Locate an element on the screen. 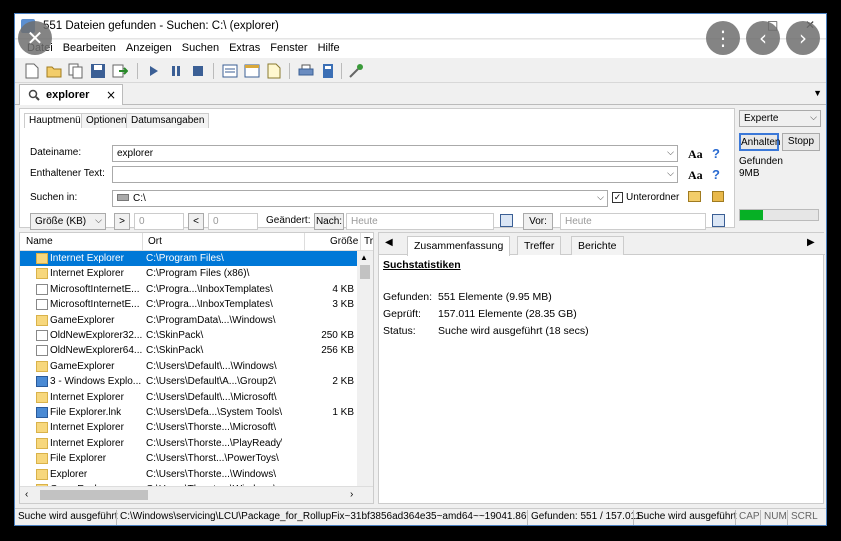  open-file-icon is located at coordinates (54, 71).